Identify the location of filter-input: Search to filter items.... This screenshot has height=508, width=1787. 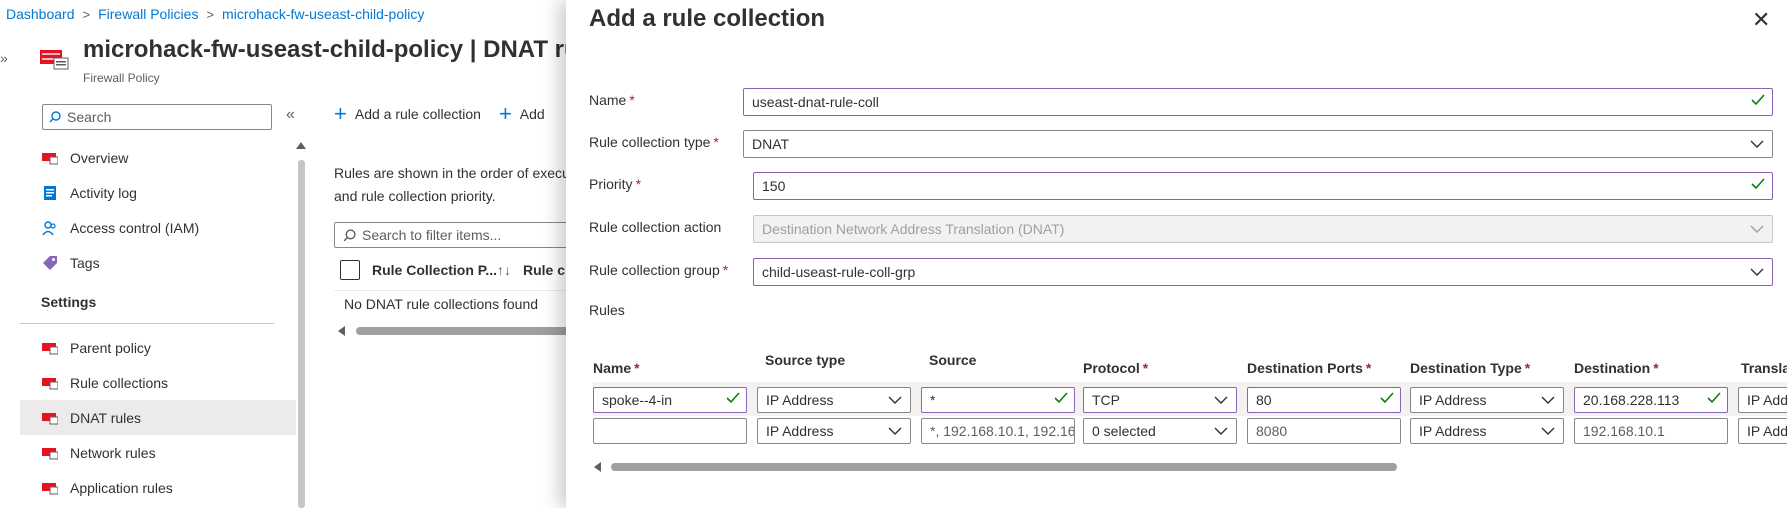
(464, 235).